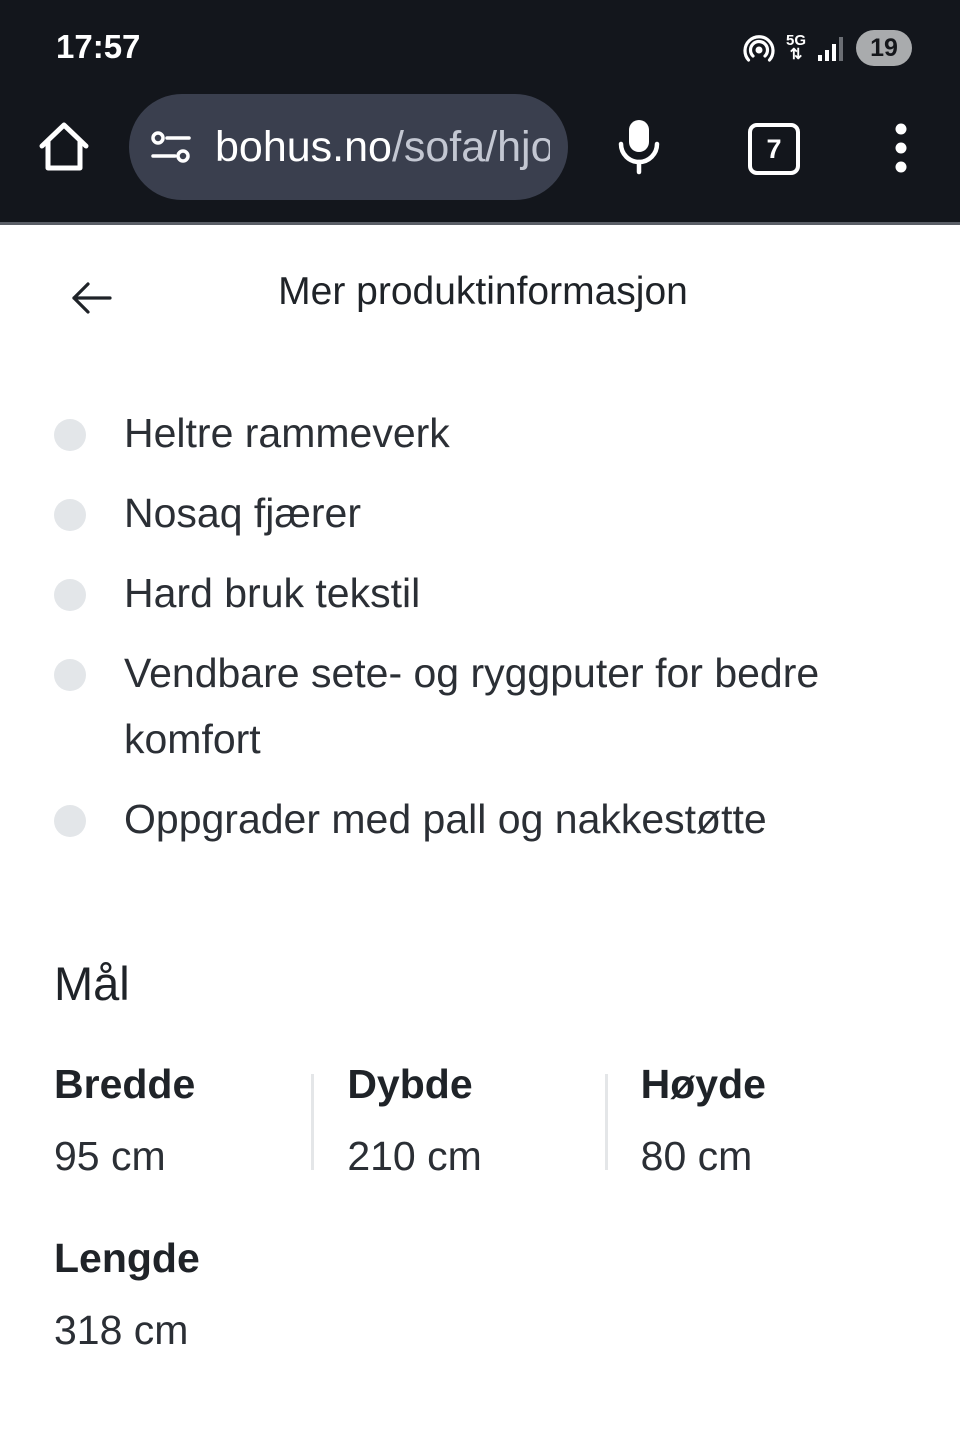 This screenshot has width=960, height=1439. What do you see at coordinates (125, 1084) in the screenshot?
I see `dimension-label: Bredde` at bounding box center [125, 1084].